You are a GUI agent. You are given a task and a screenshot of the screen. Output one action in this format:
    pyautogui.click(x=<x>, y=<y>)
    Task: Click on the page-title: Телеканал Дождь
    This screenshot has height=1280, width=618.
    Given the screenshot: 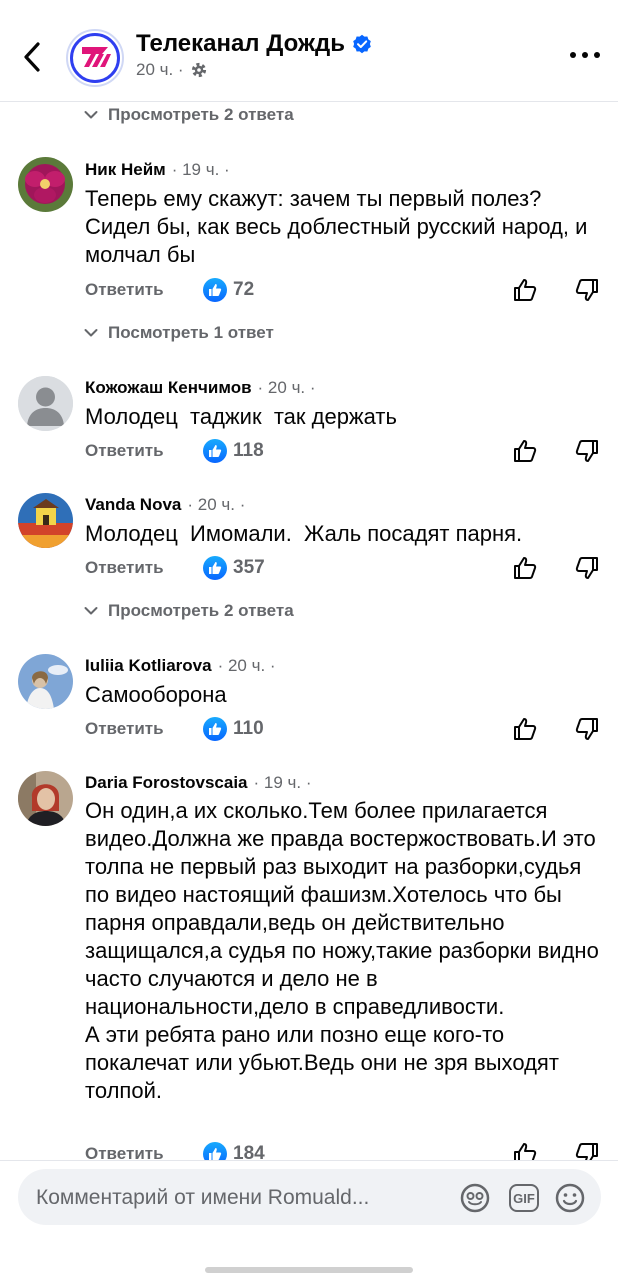 What is the action you would take?
    pyautogui.click(x=254, y=44)
    